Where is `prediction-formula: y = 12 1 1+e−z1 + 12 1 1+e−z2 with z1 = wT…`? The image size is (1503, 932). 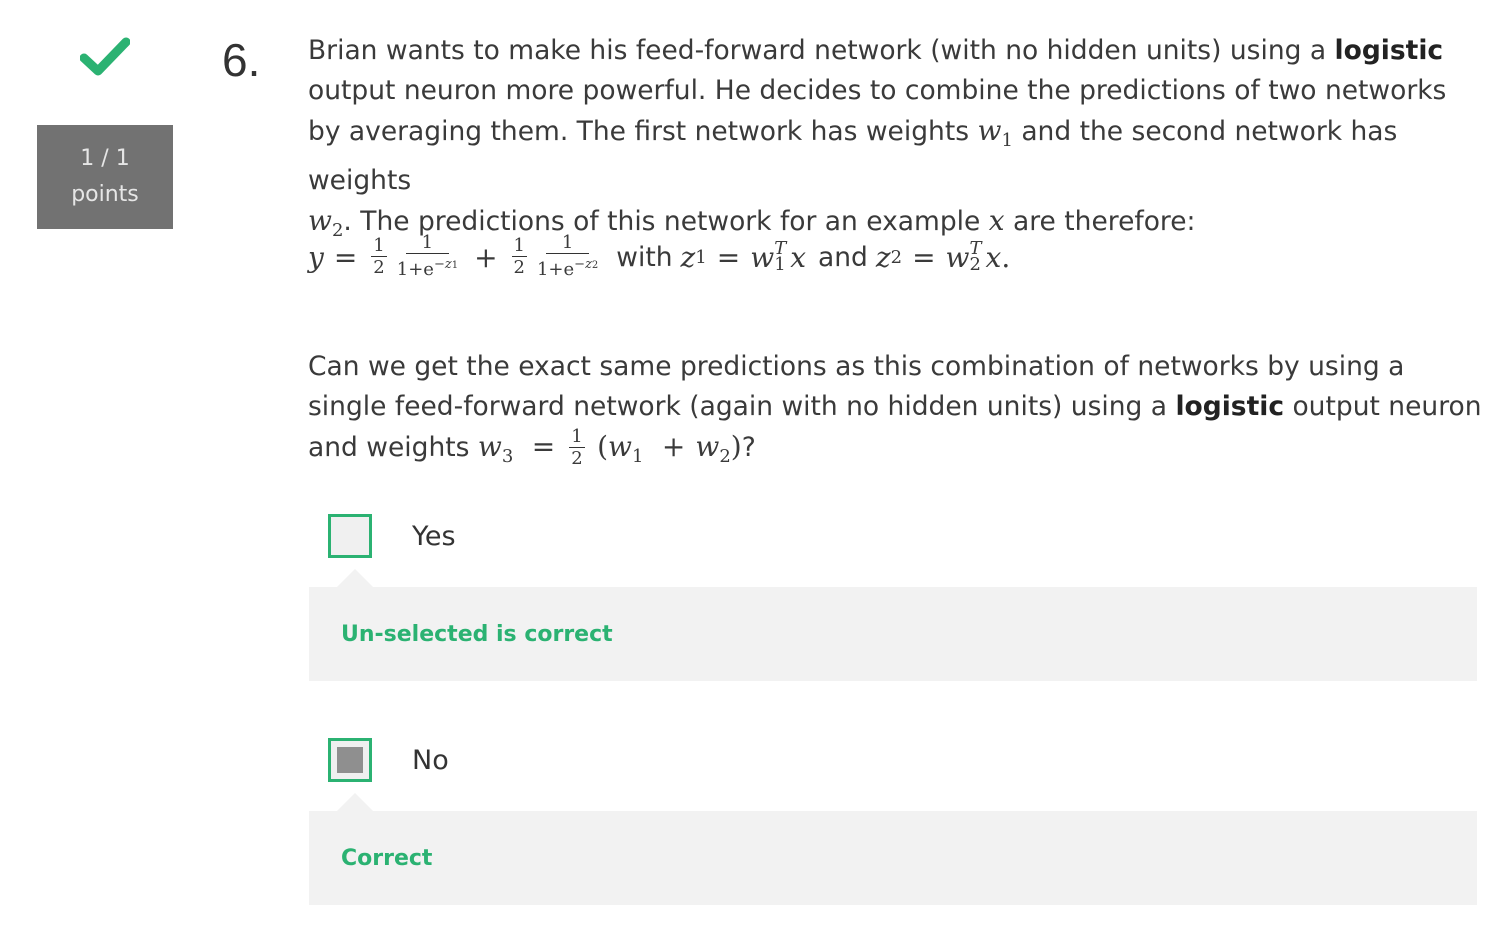 prediction-formula: y = 12 1 1+e−z1 + 12 1 1+e−z2 with z1 = wT… is located at coordinates (659, 256).